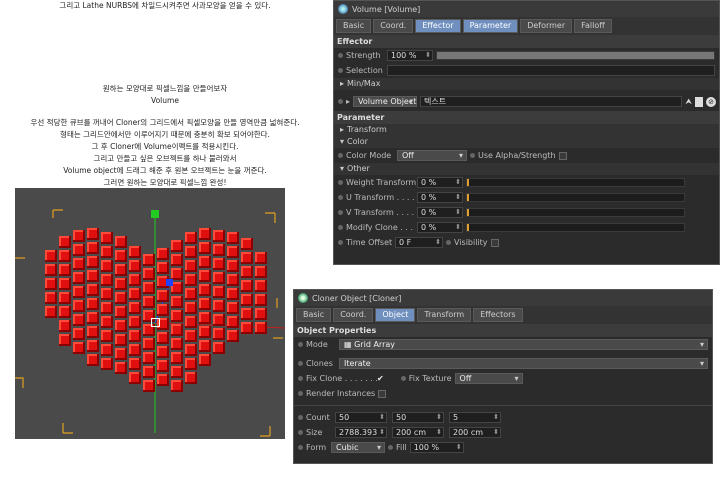  Describe the element at coordinates (494, 242) in the screenshot. I see `visibility-checkbox` at that location.